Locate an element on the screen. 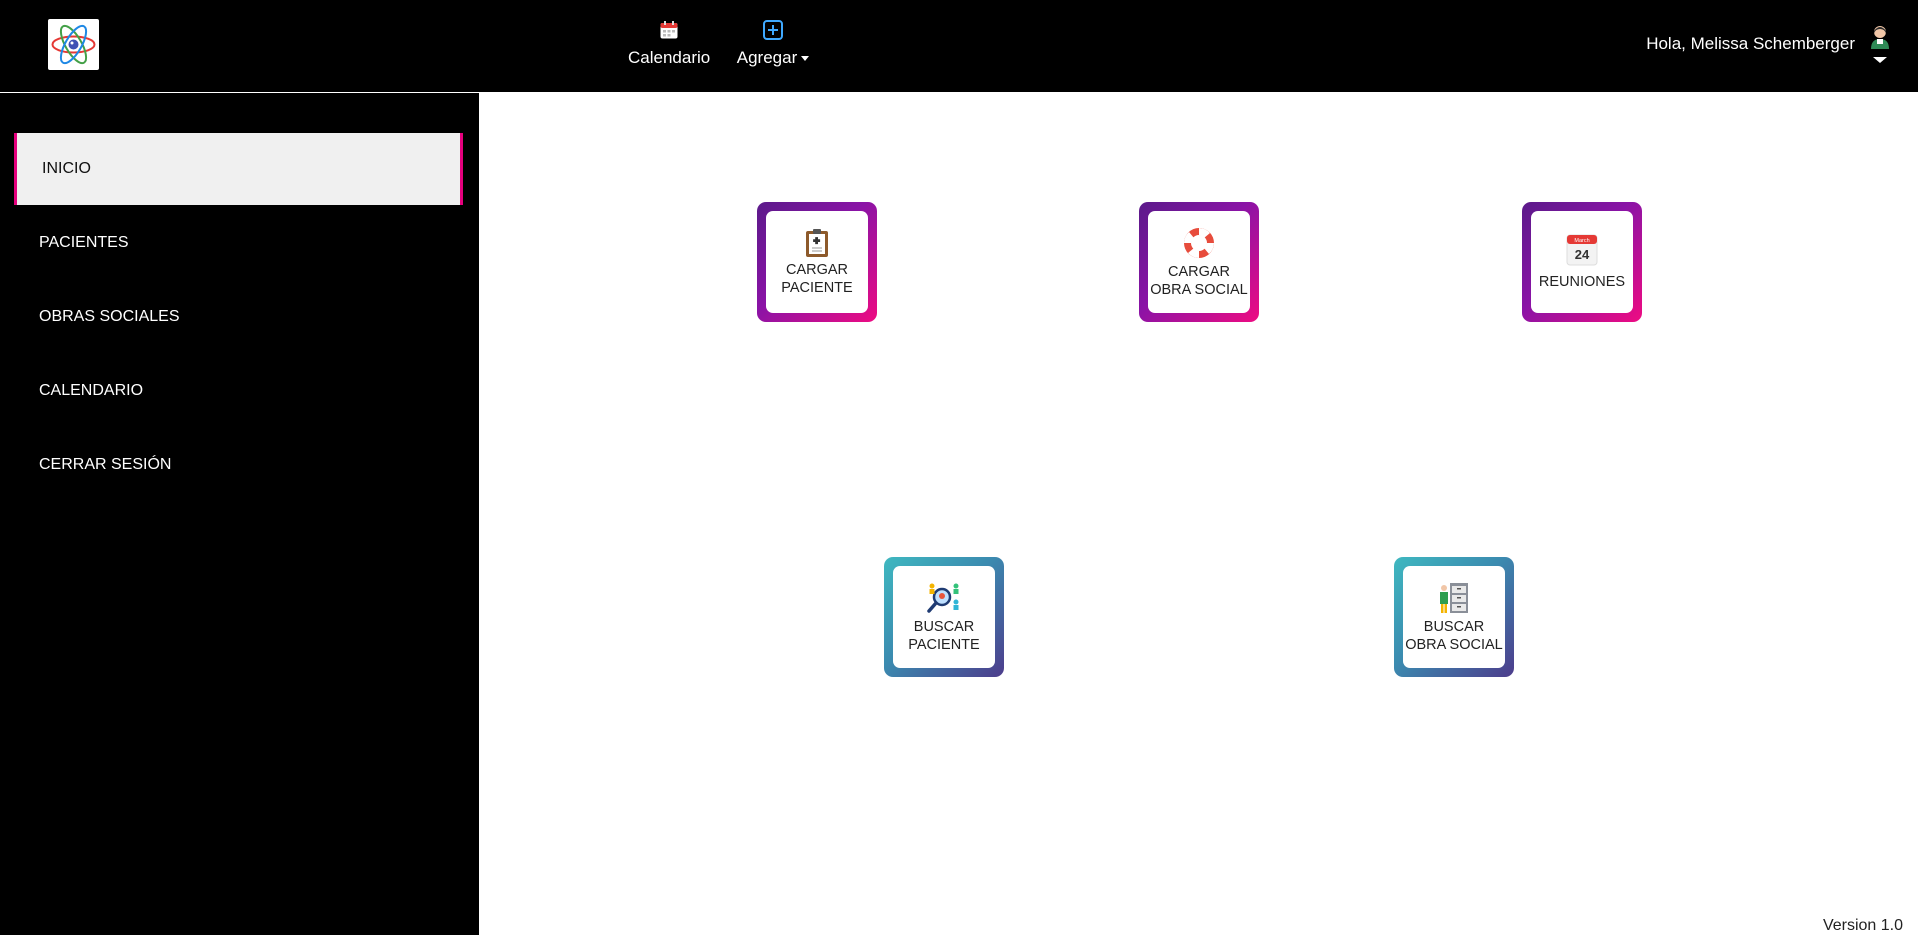  user-greeting: Hola, Melissa Schemberger is located at coordinates (1750, 43).